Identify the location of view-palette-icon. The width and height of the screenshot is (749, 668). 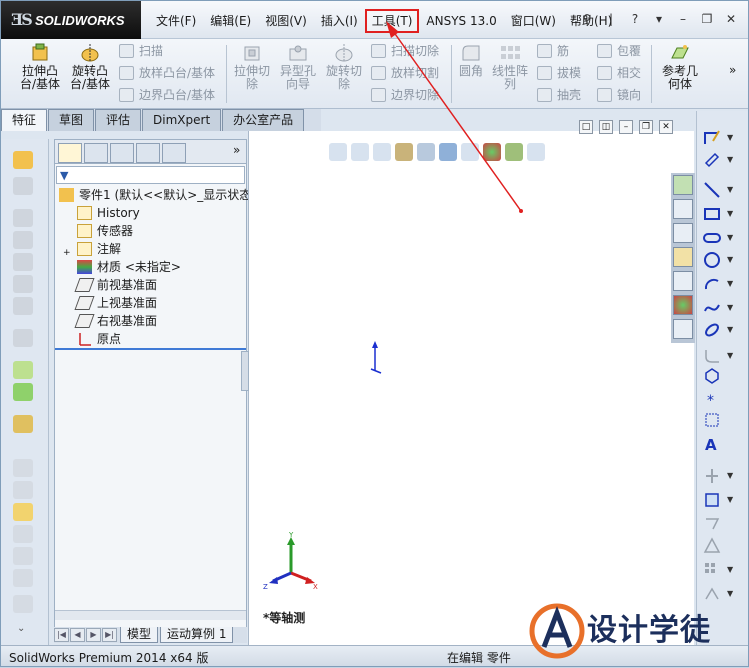
(683, 281).